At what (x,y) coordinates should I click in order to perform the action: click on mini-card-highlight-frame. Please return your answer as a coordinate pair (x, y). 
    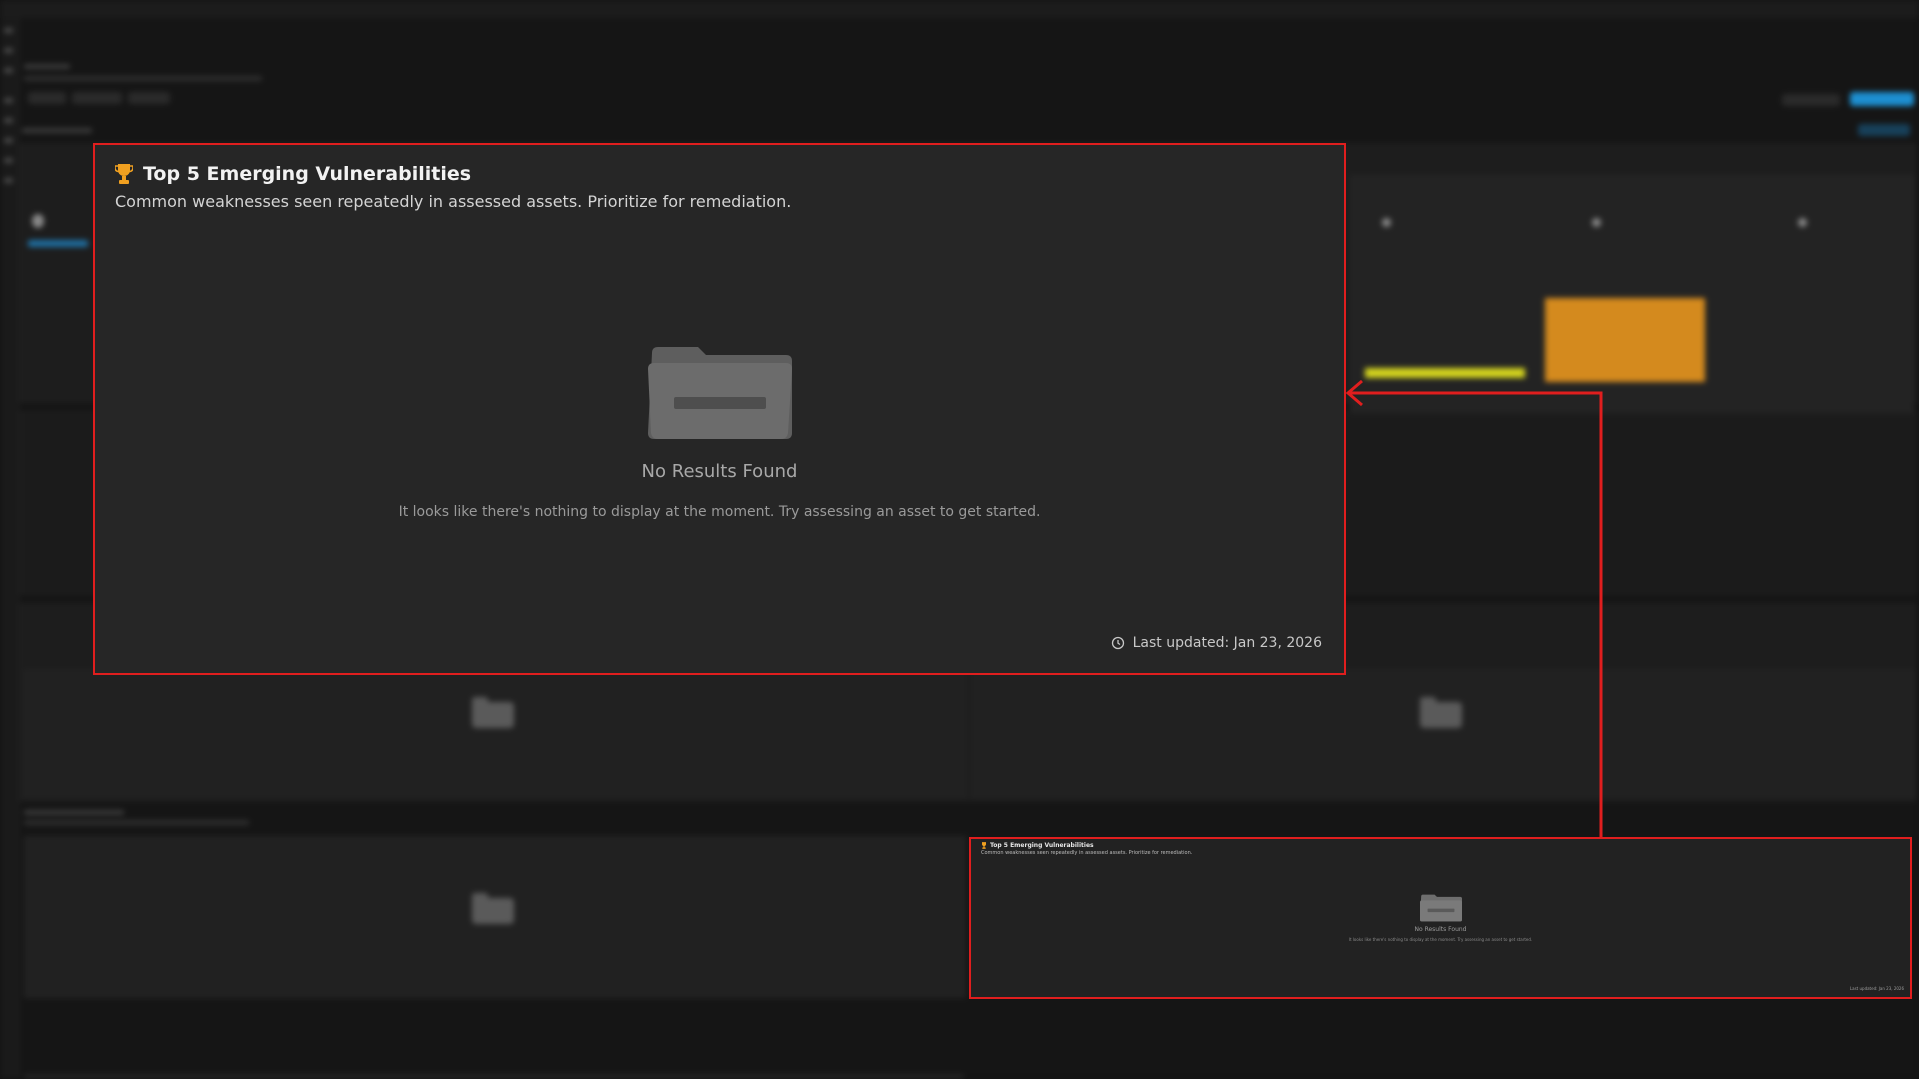
    Looking at the image, I should click on (1440, 918).